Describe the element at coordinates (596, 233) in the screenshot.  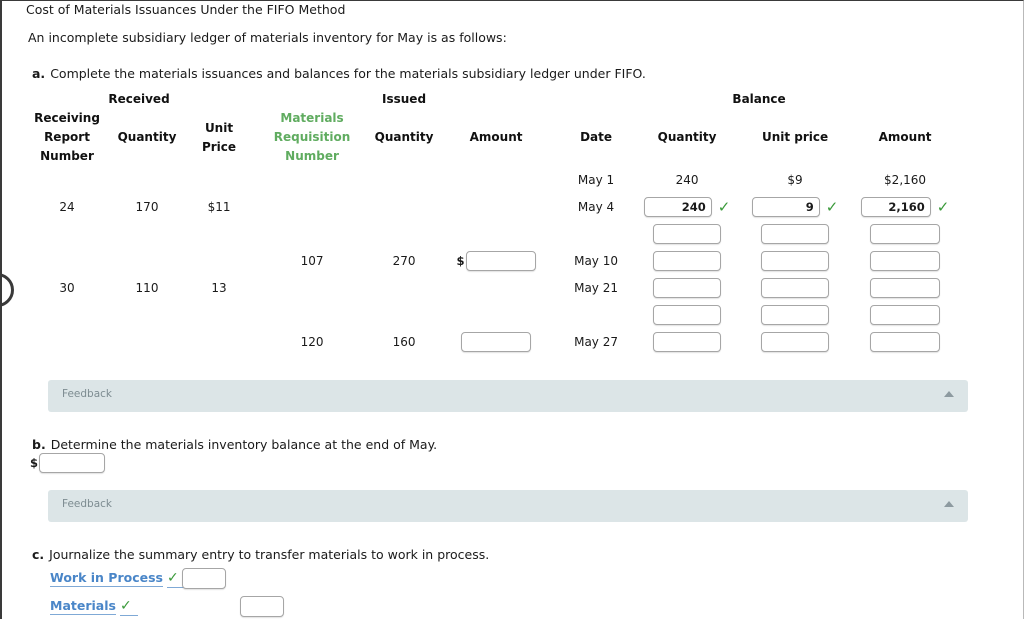
I see `balance-date` at that location.